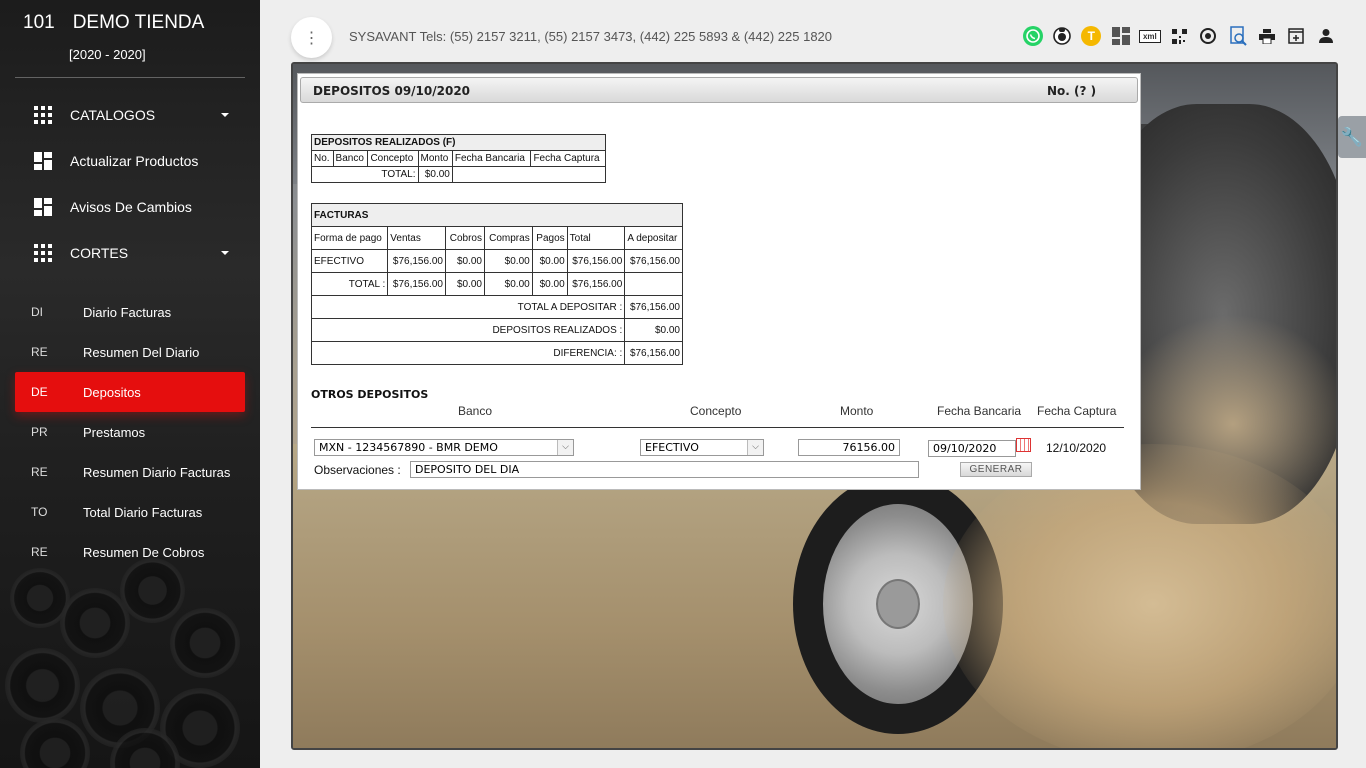  I want to click on subnav-label: Diario Facturas, so click(127, 312).